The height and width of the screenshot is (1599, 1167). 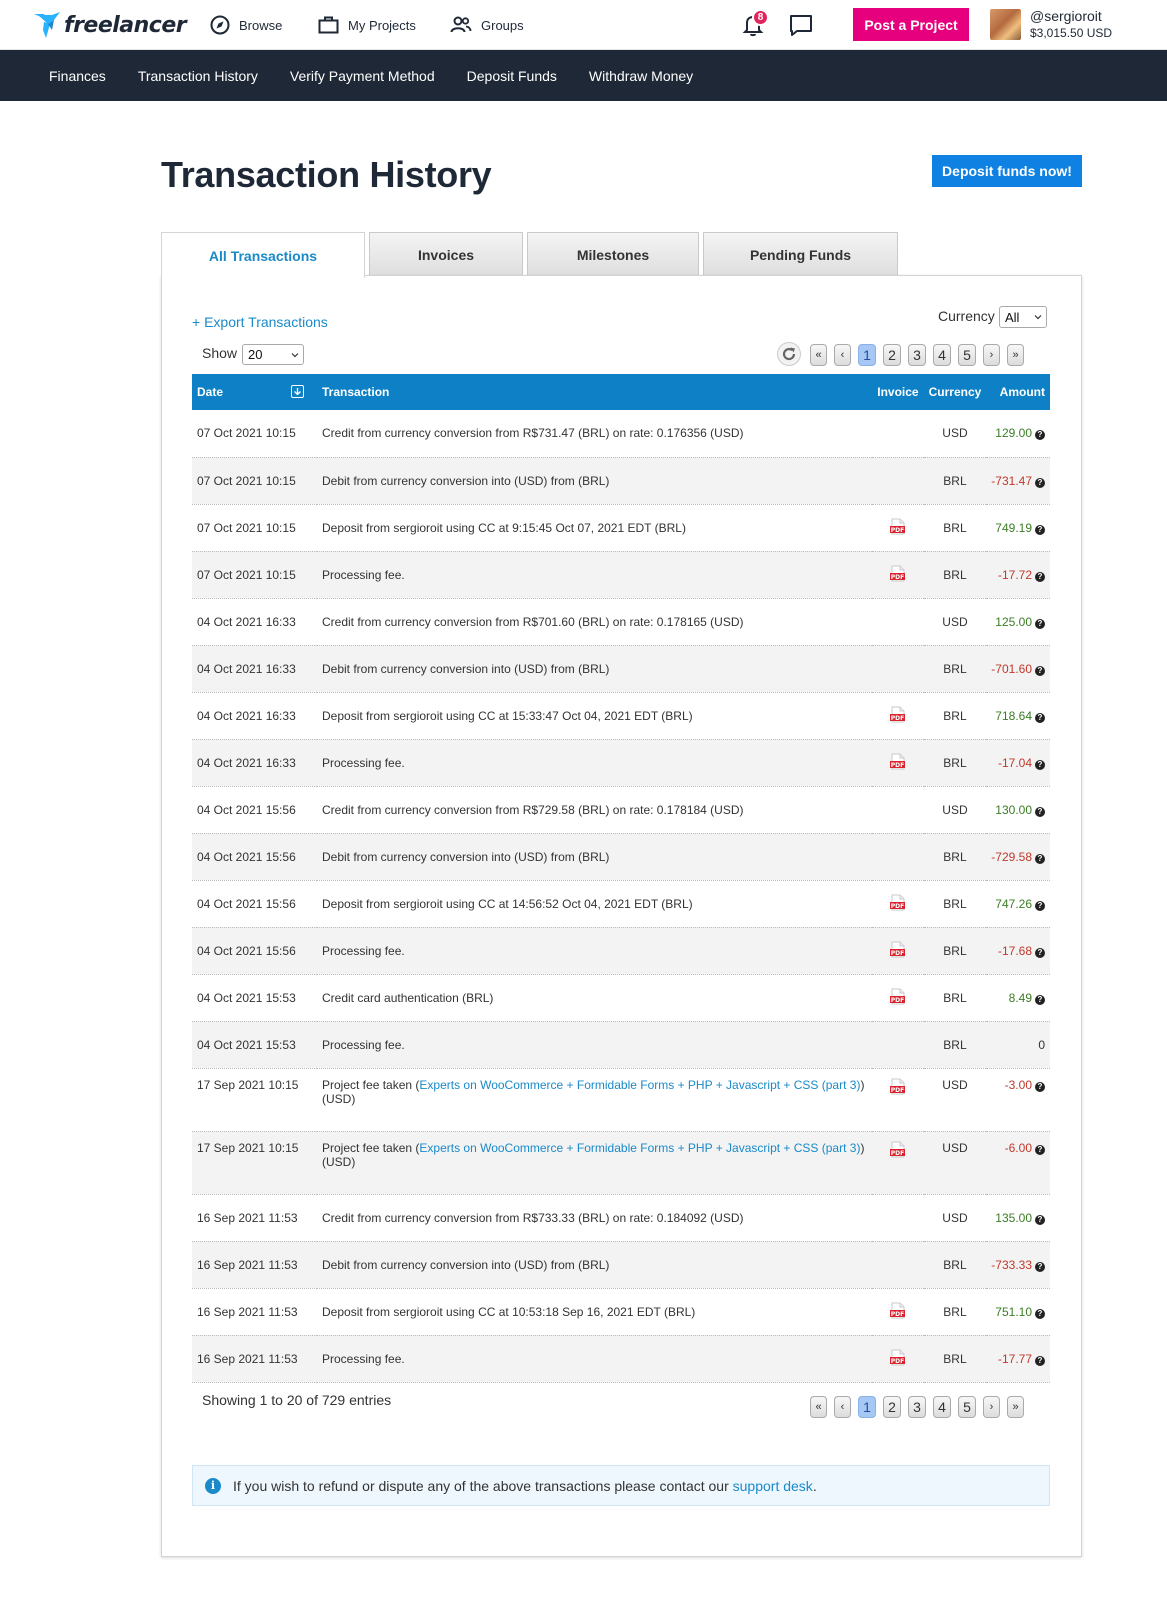 I want to click on transaction-text: Processing fee., so click(x=363, y=574).